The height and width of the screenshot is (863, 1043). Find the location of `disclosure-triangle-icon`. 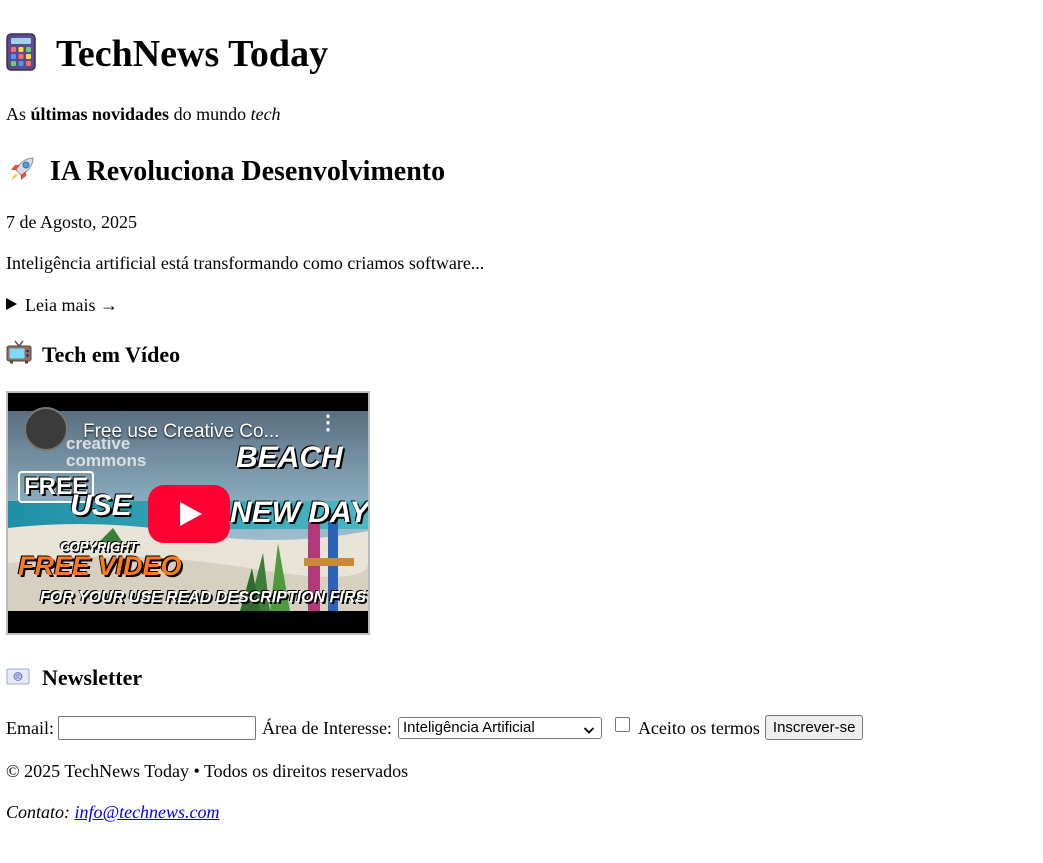

disclosure-triangle-icon is located at coordinates (11, 304).